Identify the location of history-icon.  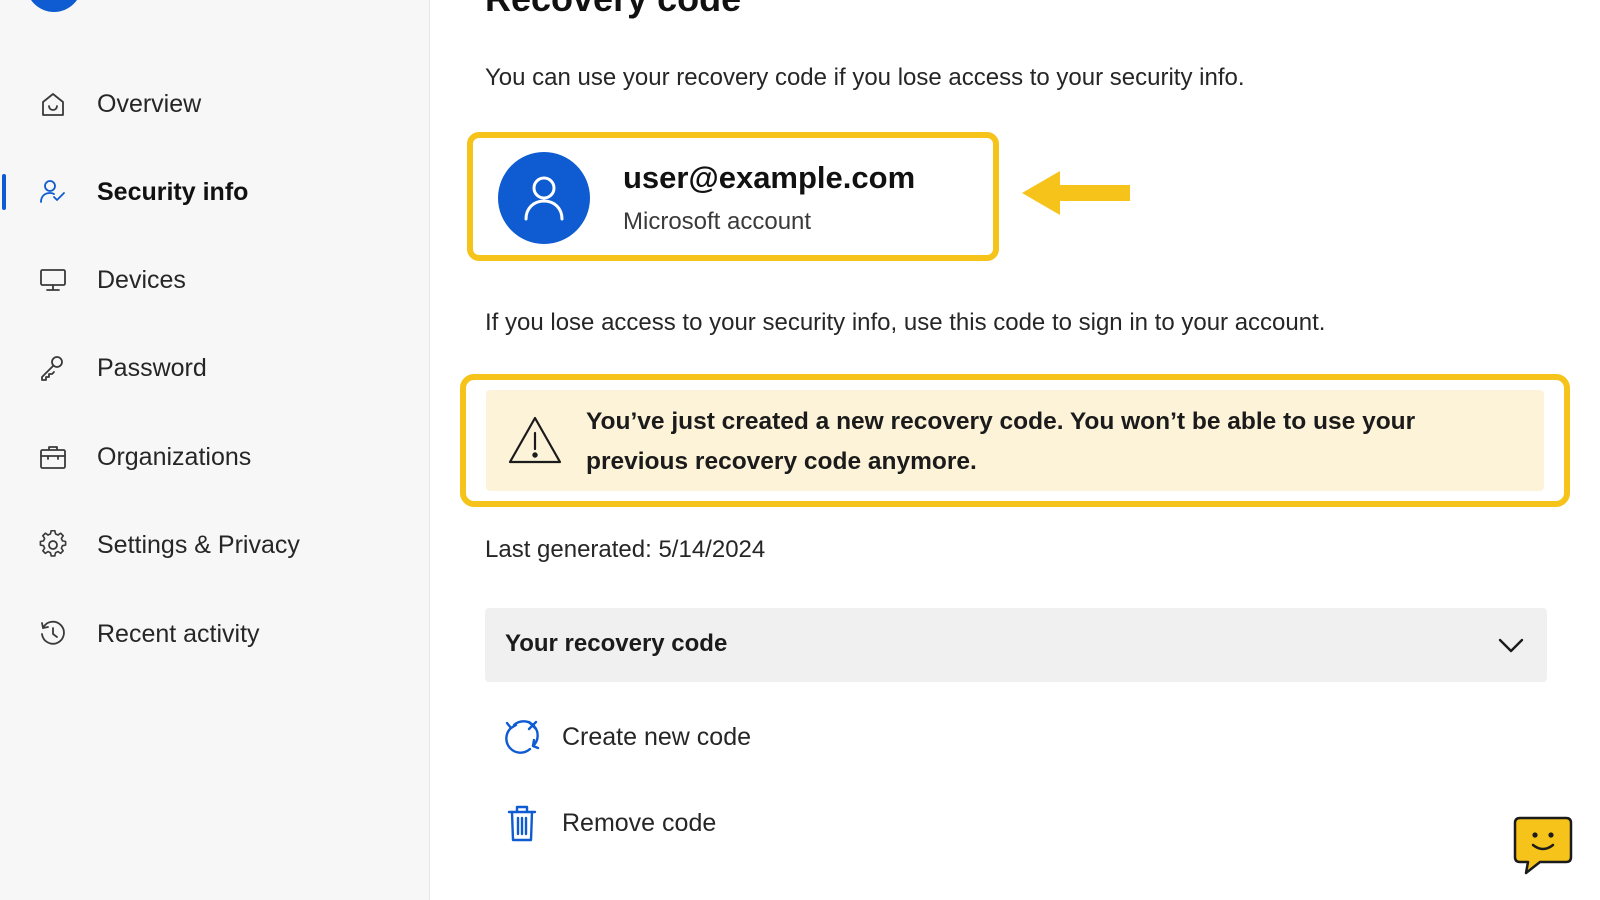
(53, 634).